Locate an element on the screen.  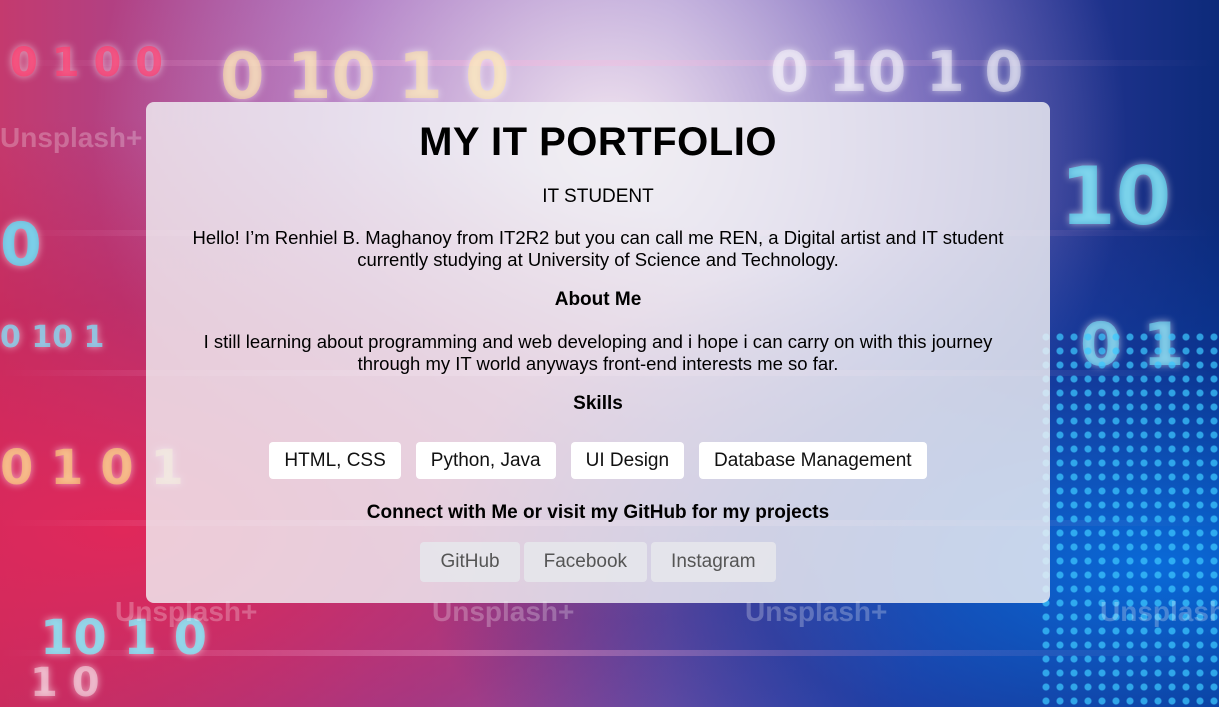
skill-chip-python-java: Python, Java is located at coordinates (485, 460).